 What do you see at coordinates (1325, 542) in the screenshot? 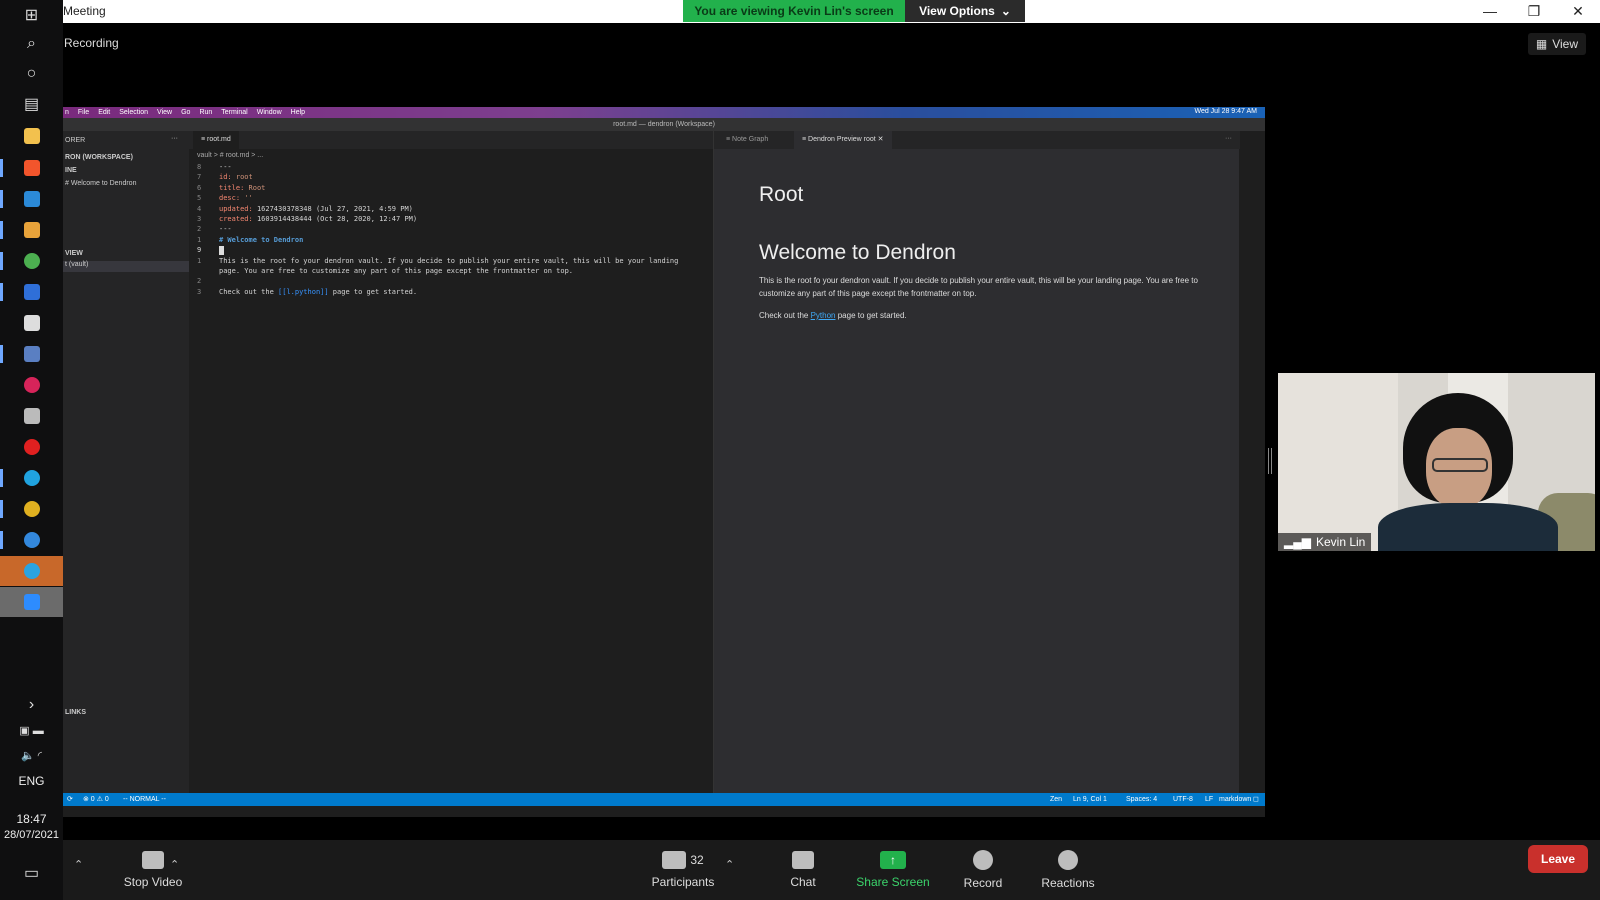
I see `participant-name-tag: ▂▄▆ Kevin Lin` at bounding box center [1325, 542].